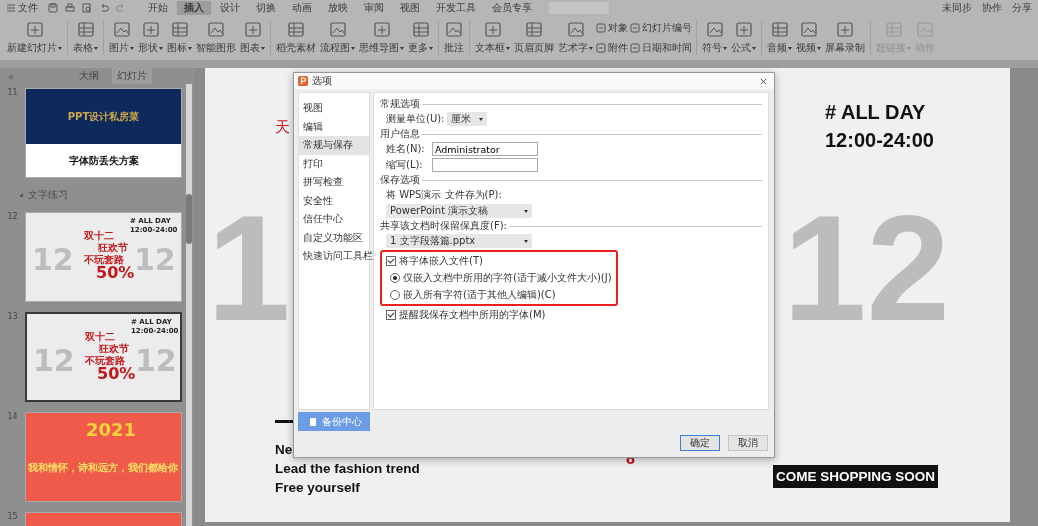  What do you see at coordinates (334, 219) in the screenshot?
I see `nav-item: 信任中心` at bounding box center [334, 219].